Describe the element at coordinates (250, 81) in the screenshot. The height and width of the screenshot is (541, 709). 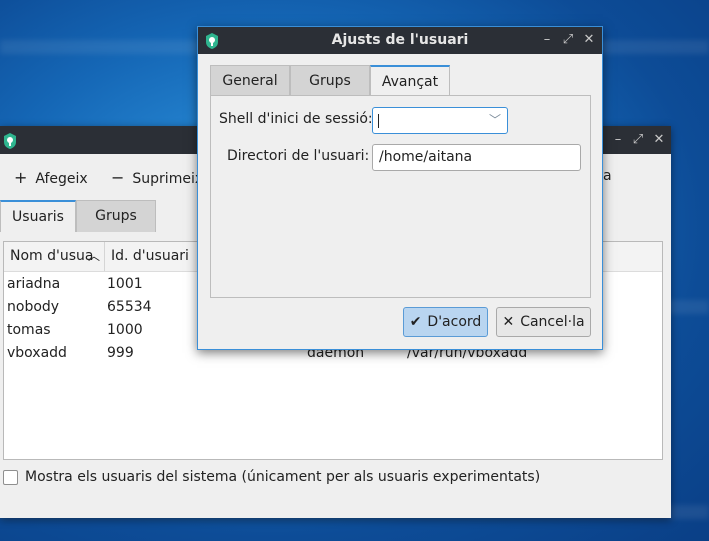
I see `tab-general: General` at that location.